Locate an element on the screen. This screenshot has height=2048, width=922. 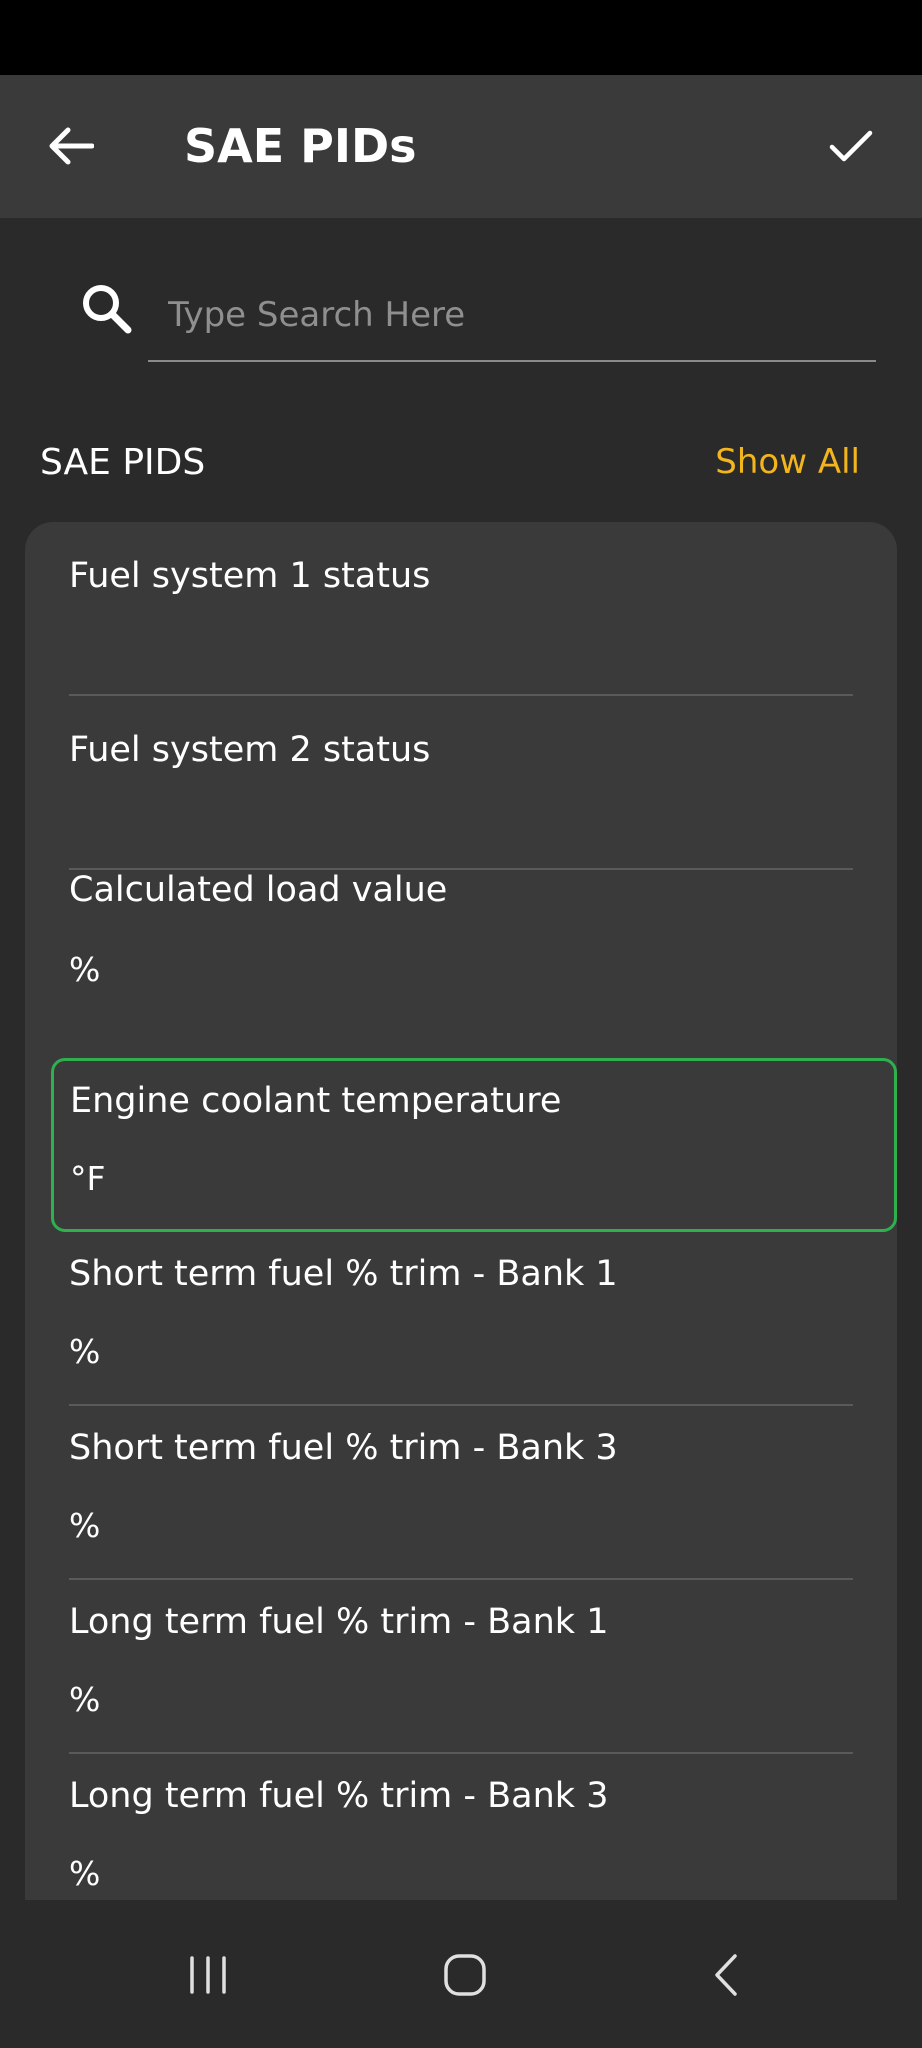
item-name: Calculated load value is located at coordinates (258, 890).